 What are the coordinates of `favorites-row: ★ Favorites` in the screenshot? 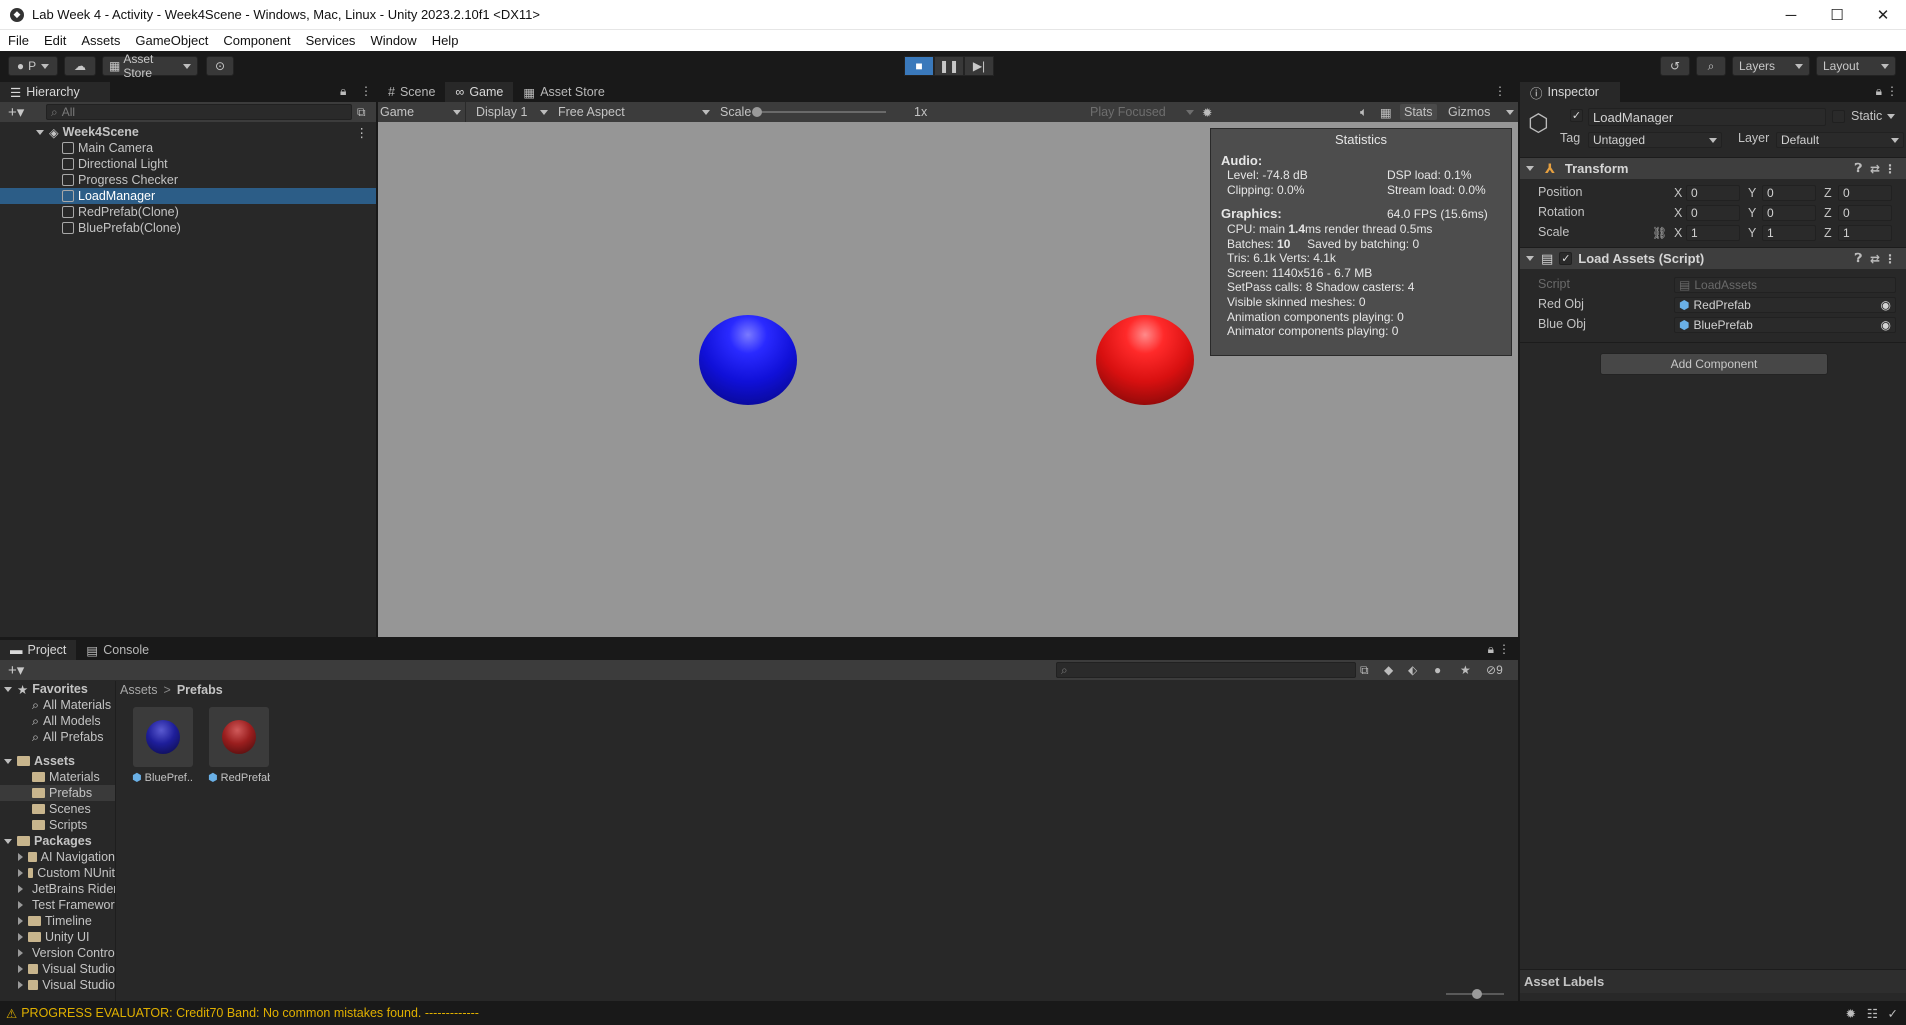 It's located at (57, 689).